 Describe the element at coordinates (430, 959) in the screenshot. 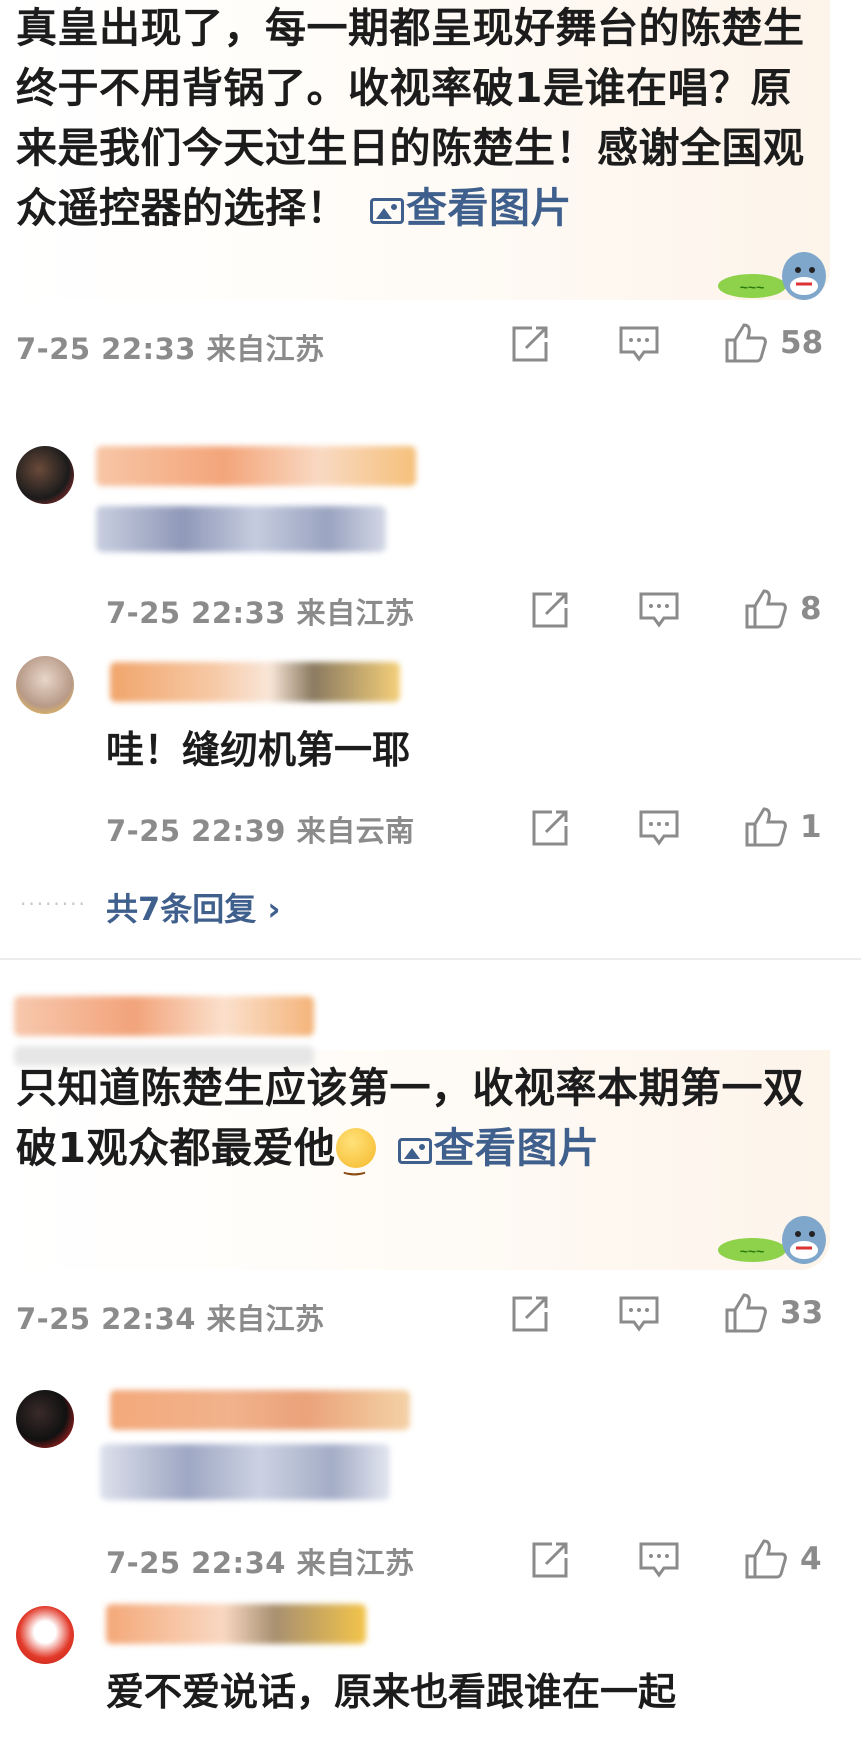

I see `divider` at that location.